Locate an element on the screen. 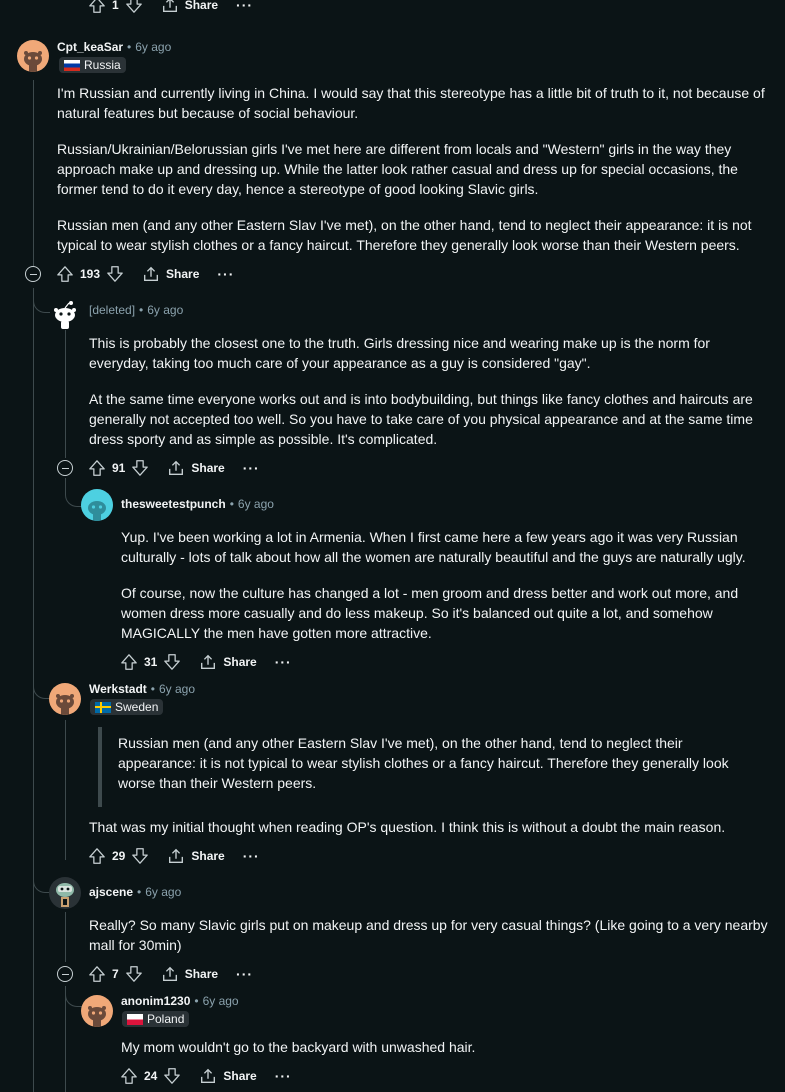  comment-meta: [deleted] • 6y ago is located at coordinates (136, 310).